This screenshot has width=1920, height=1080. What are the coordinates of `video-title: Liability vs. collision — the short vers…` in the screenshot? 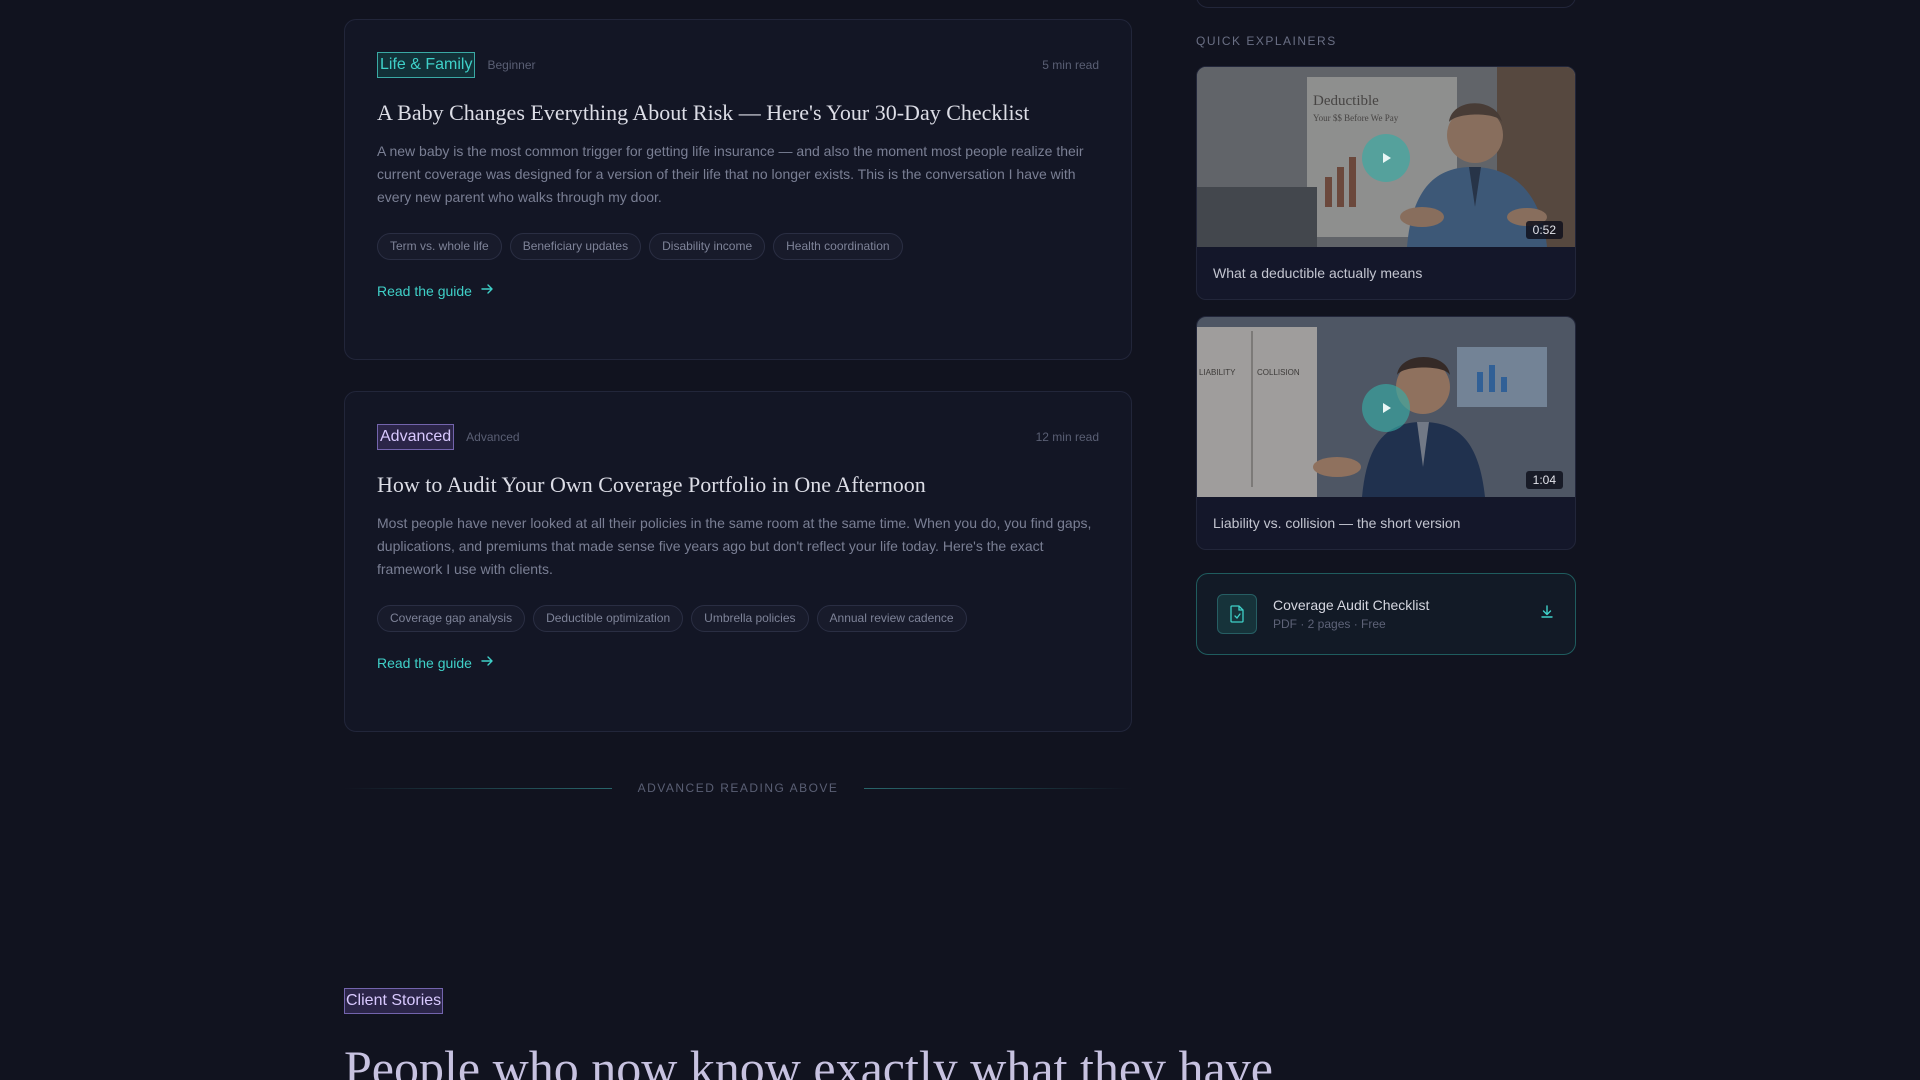 It's located at (1386, 514).